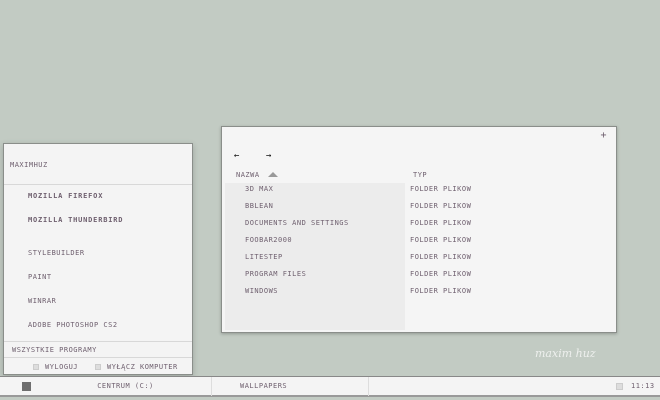 The image size is (660, 400). I want to click on start-button-icon, so click(26, 386).